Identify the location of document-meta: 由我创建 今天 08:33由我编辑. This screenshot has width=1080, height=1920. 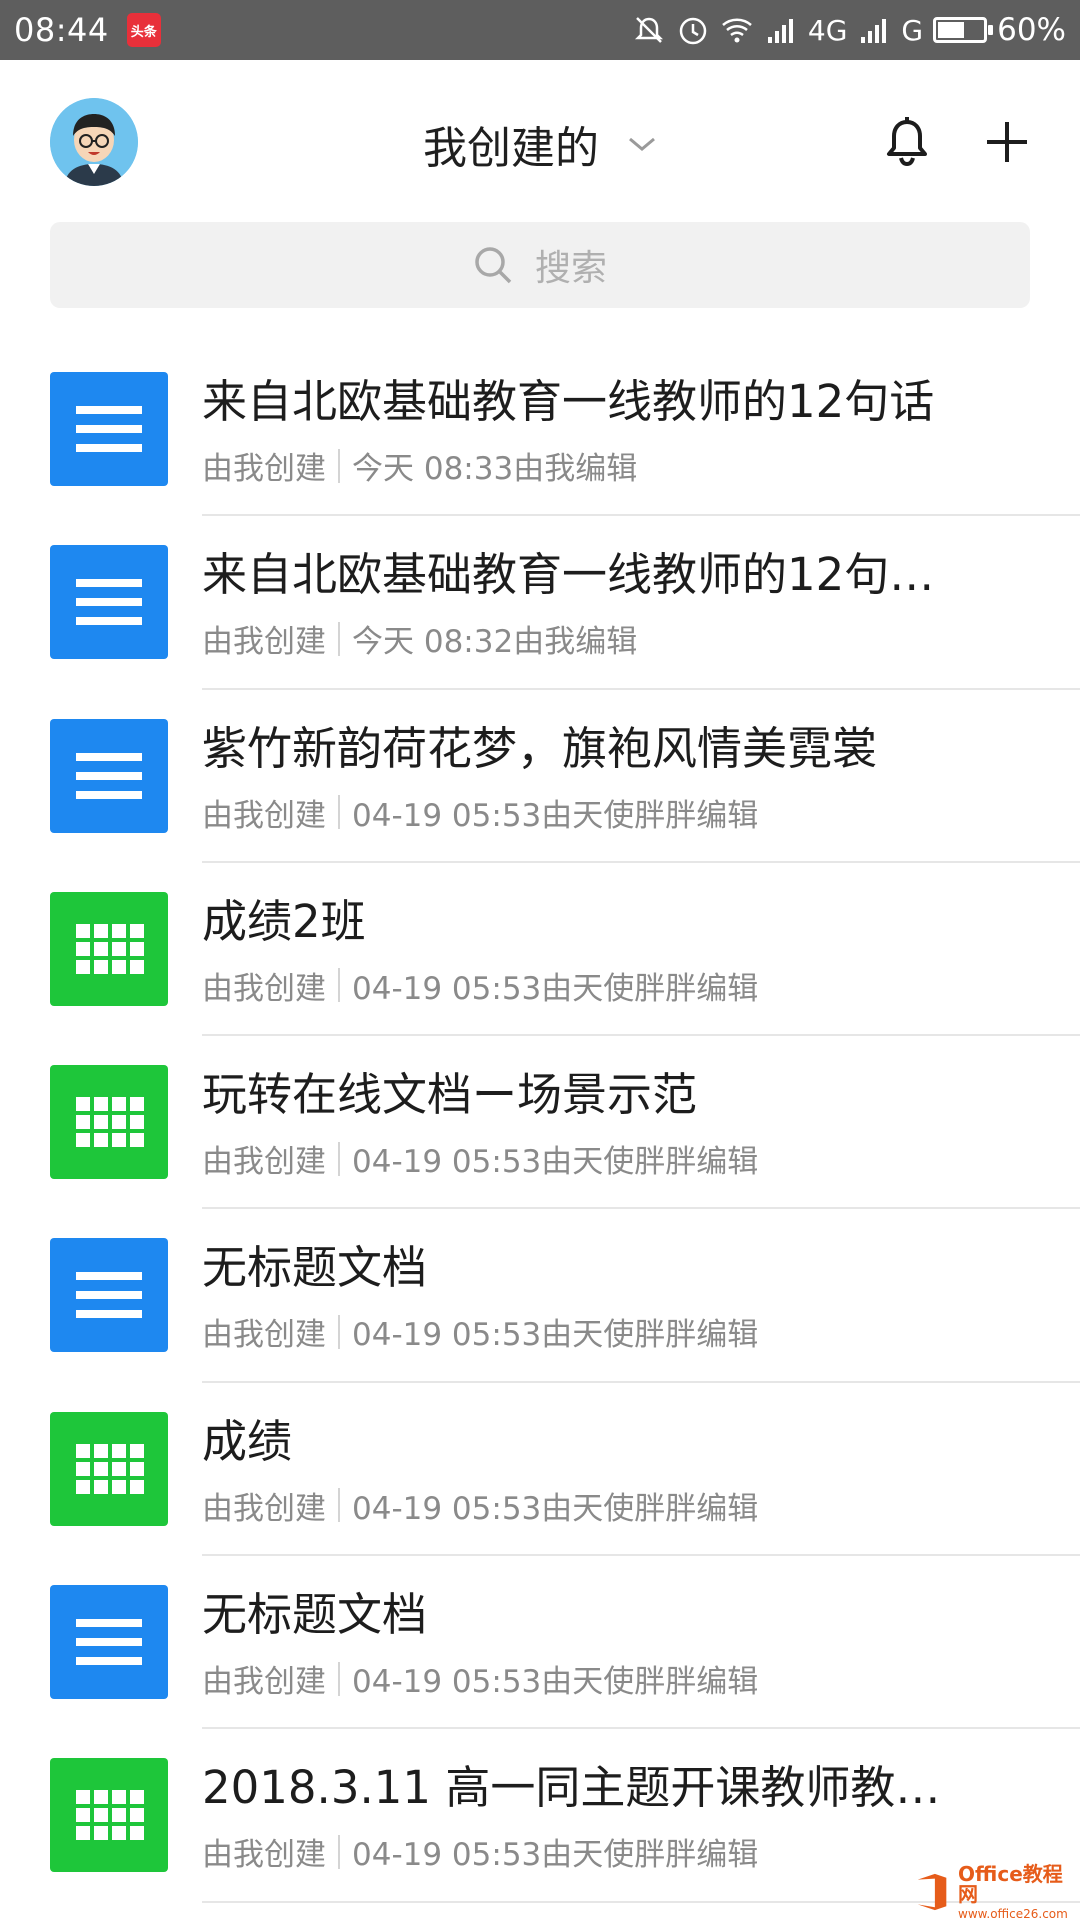
(419, 465).